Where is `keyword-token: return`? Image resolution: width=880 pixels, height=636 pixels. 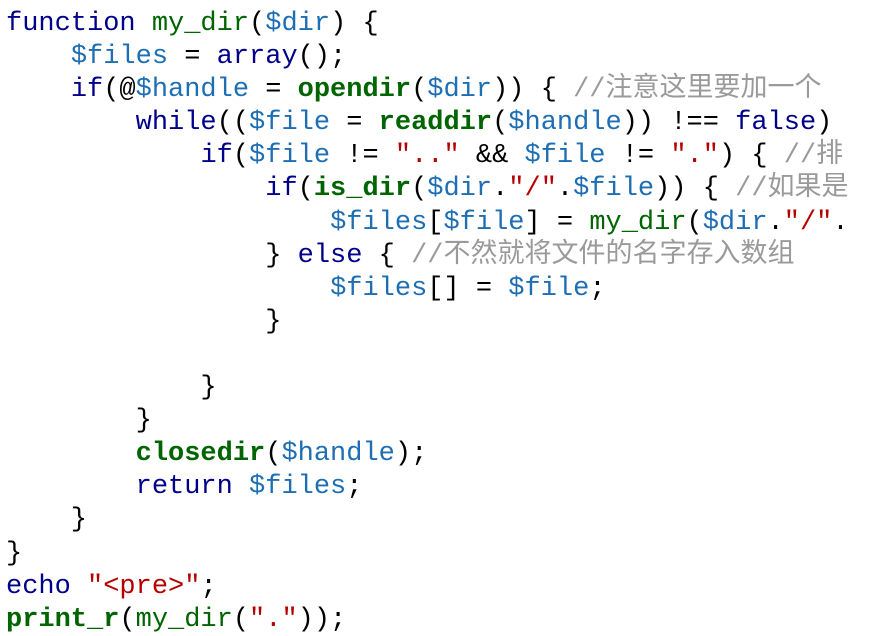 keyword-token: return is located at coordinates (184, 487).